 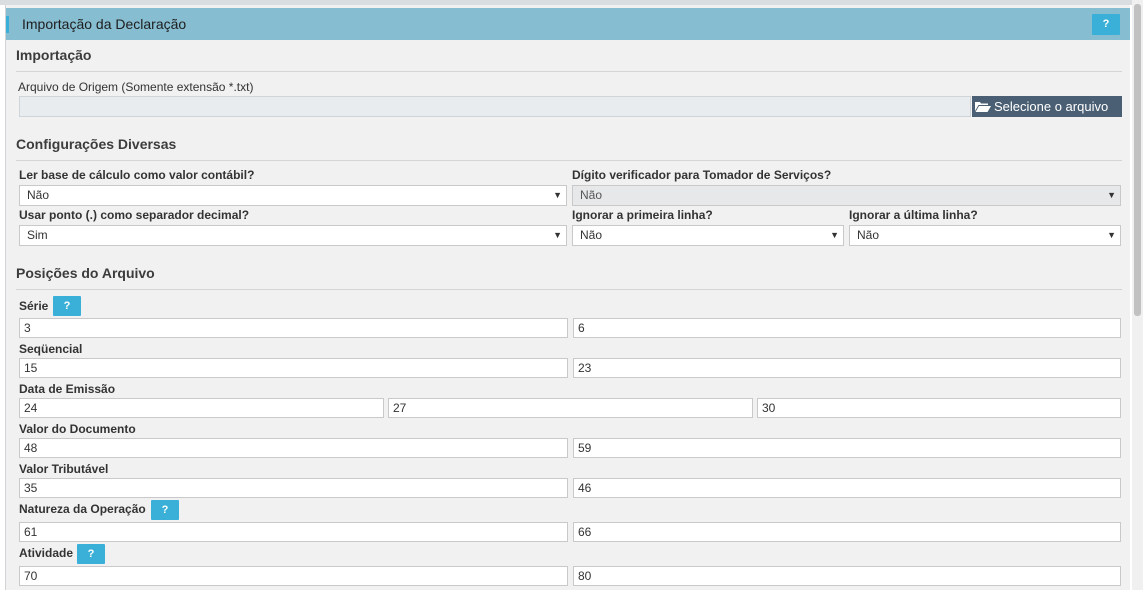 What do you see at coordinates (64, 469) in the screenshot?
I see `valor-tributavel-label: Valor Tributável` at bounding box center [64, 469].